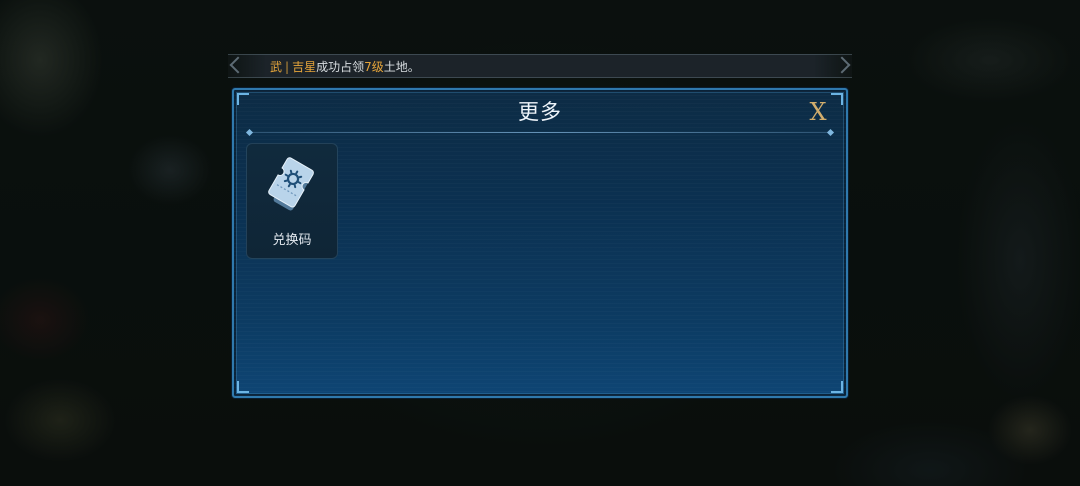 This screenshot has width=1080, height=486. I want to click on broadcast-notice-bar: 武 | 吉星成功占领7级土地。, so click(540, 66).